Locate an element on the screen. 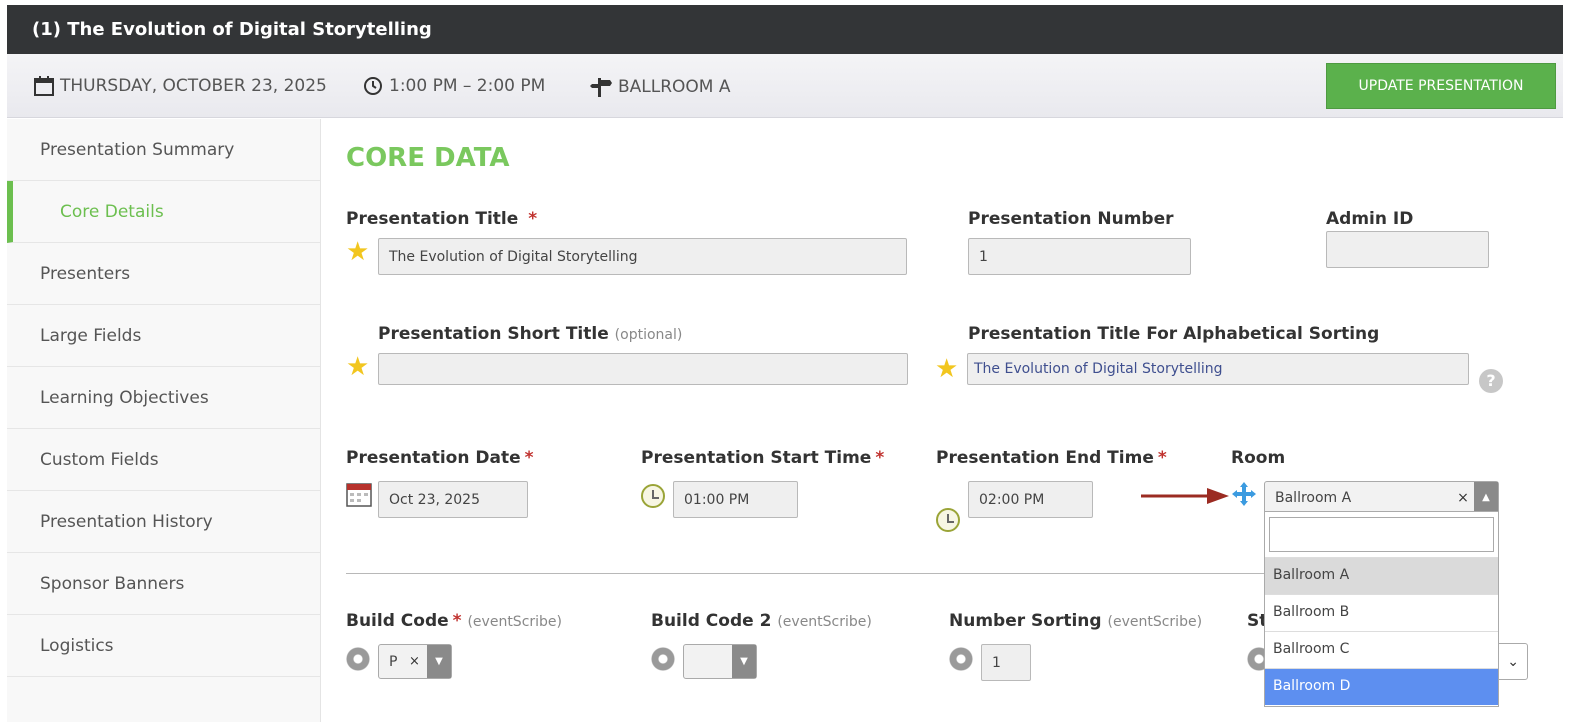  signpost-icon is located at coordinates (601, 87).